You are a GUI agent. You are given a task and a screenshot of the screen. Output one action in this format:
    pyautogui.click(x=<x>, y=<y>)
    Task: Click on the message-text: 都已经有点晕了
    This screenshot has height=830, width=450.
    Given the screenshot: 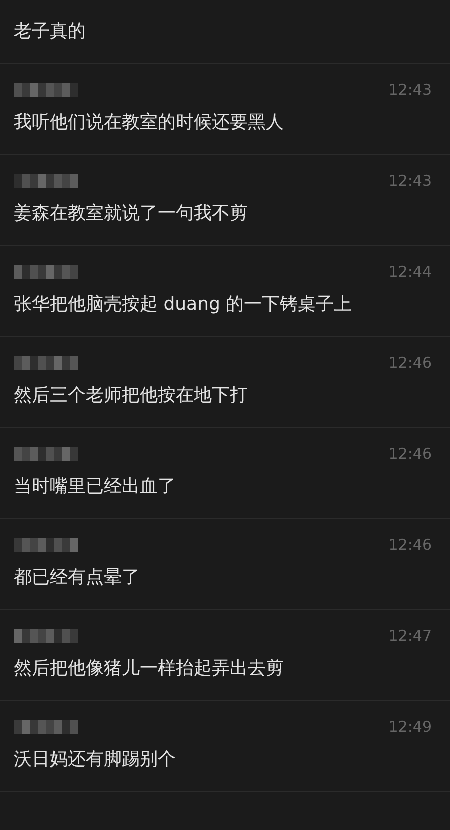 What is the action you would take?
    pyautogui.click(x=77, y=578)
    